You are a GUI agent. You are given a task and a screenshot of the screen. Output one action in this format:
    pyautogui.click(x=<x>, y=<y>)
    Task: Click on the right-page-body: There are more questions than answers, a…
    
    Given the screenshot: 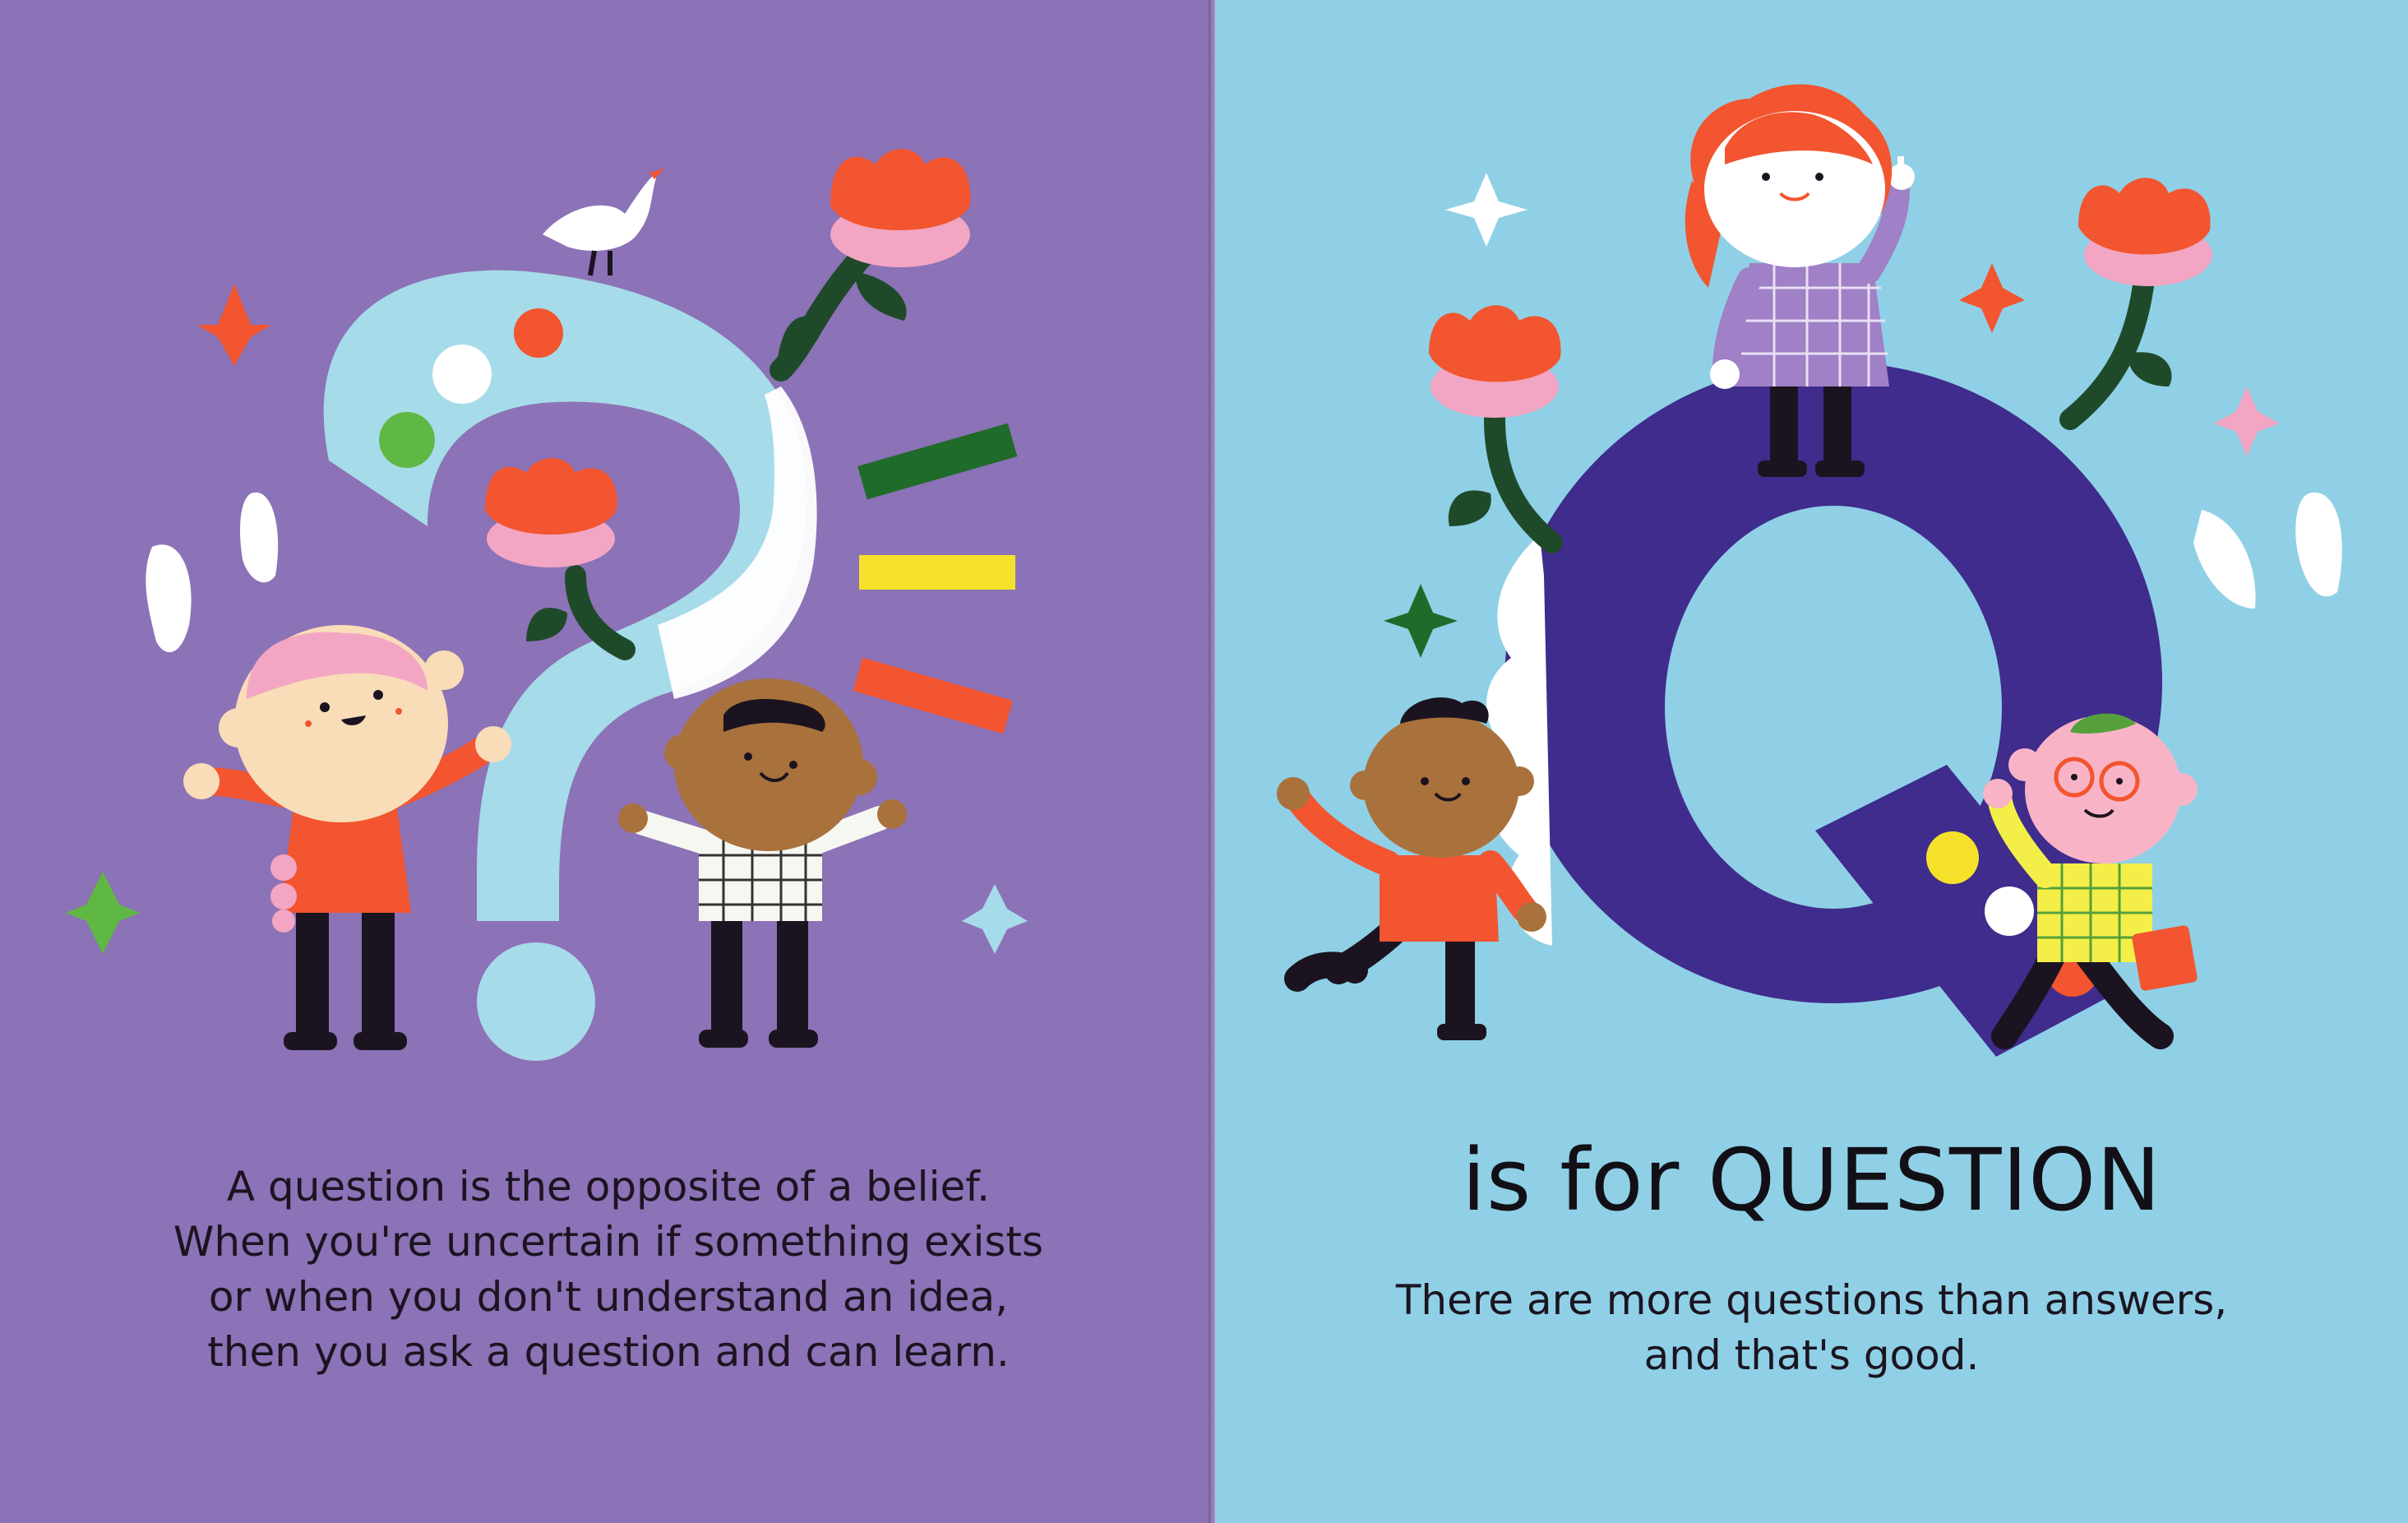 What is the action you would take?
    pyautogui.click(x=1812, y=1328)
    